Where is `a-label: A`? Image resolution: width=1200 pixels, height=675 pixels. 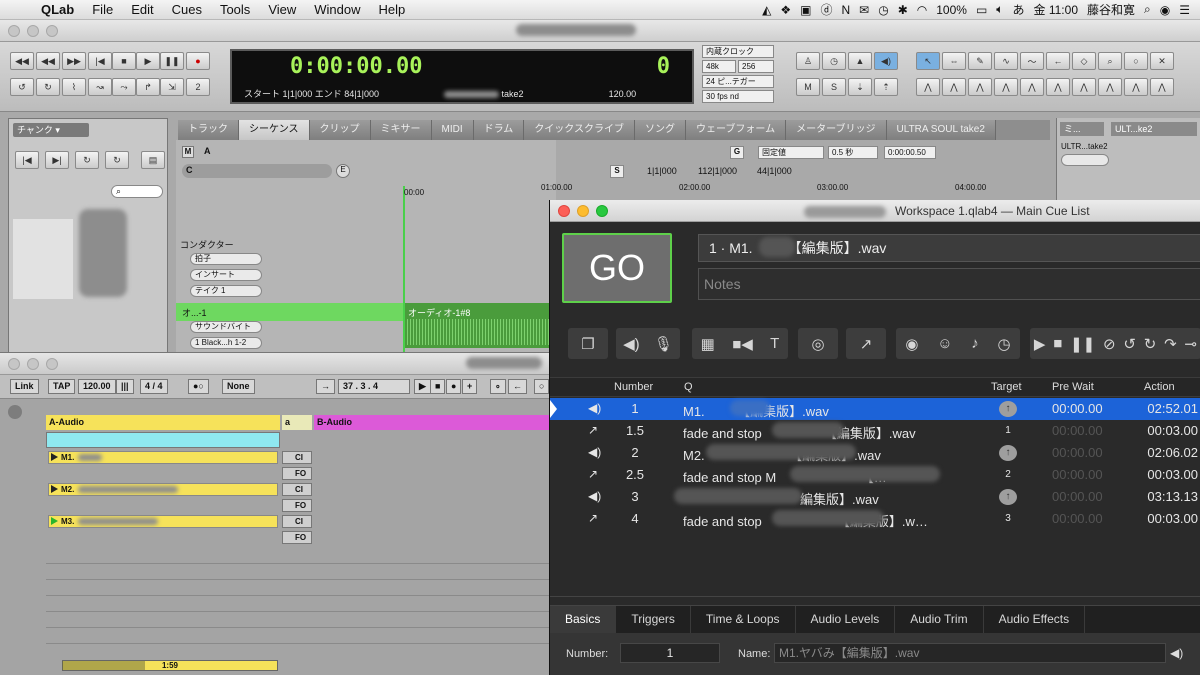
a-label: A is located at coordinates (207, 151).